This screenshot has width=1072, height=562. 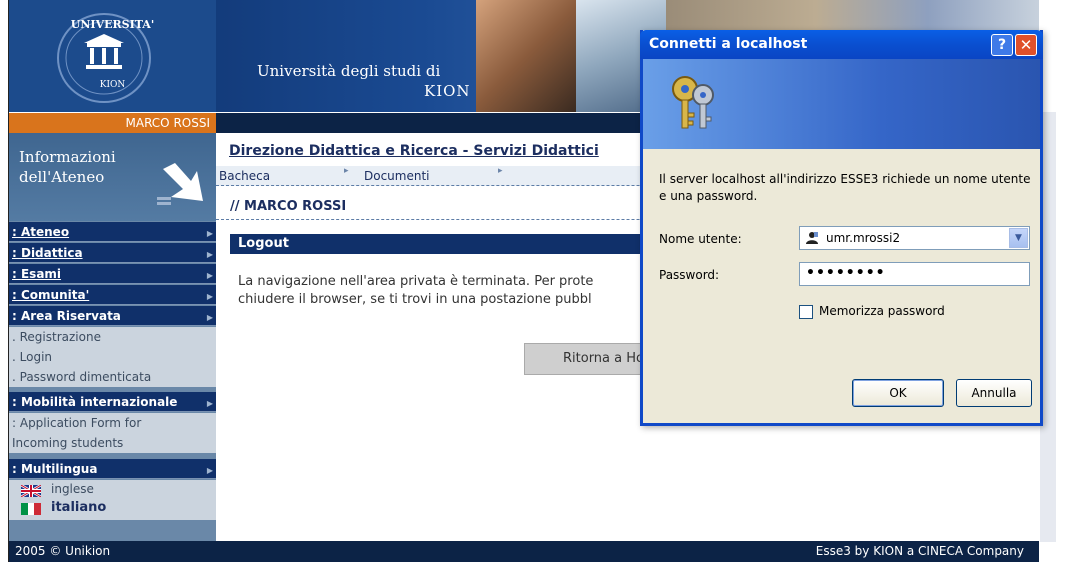 What do you see at coordinates (67, 167) in the screenshot?
I see `info-ateneo-title: Informazioni dell'Ateneo` at bounding box center [67, 167].